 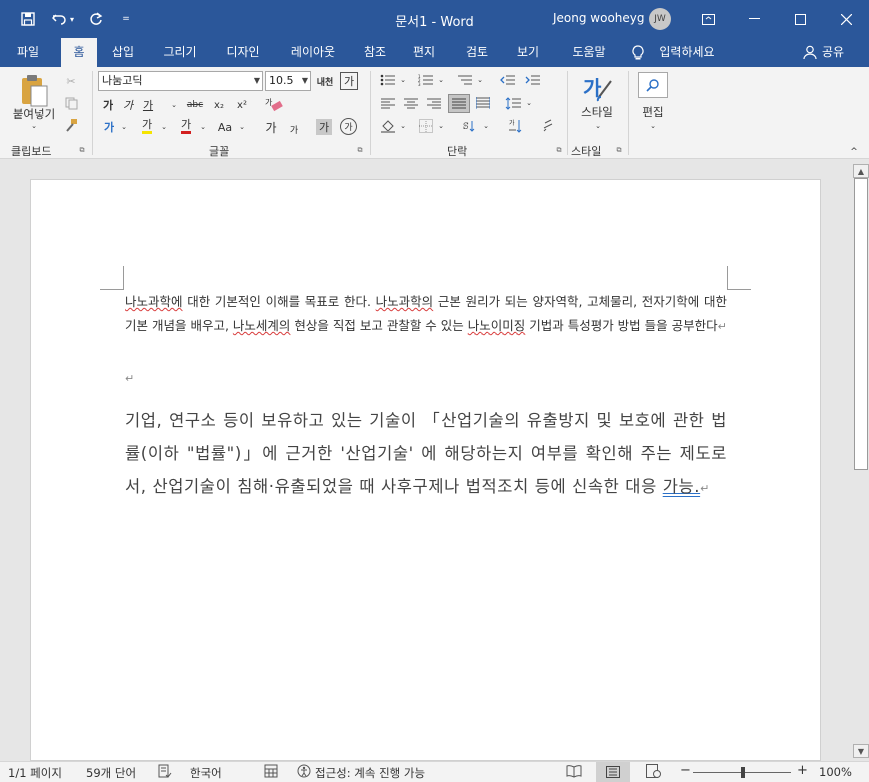 What do you see at coordinates (426, 80) in the screenshot?
I see `numbering-icon: 123` at bounding box center [426, 80].